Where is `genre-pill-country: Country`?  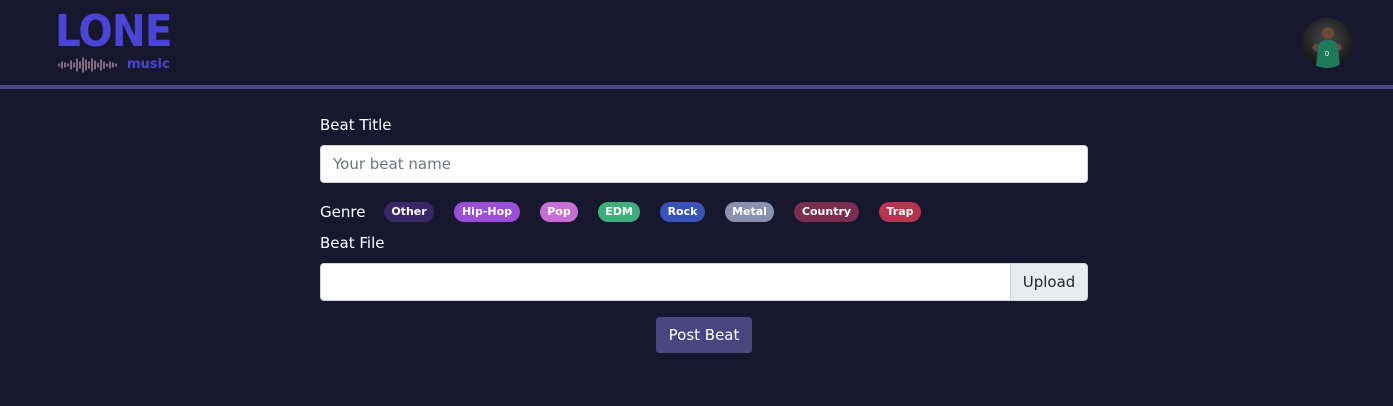
genre-pill-country: Country is located at coordinates (826, 212).